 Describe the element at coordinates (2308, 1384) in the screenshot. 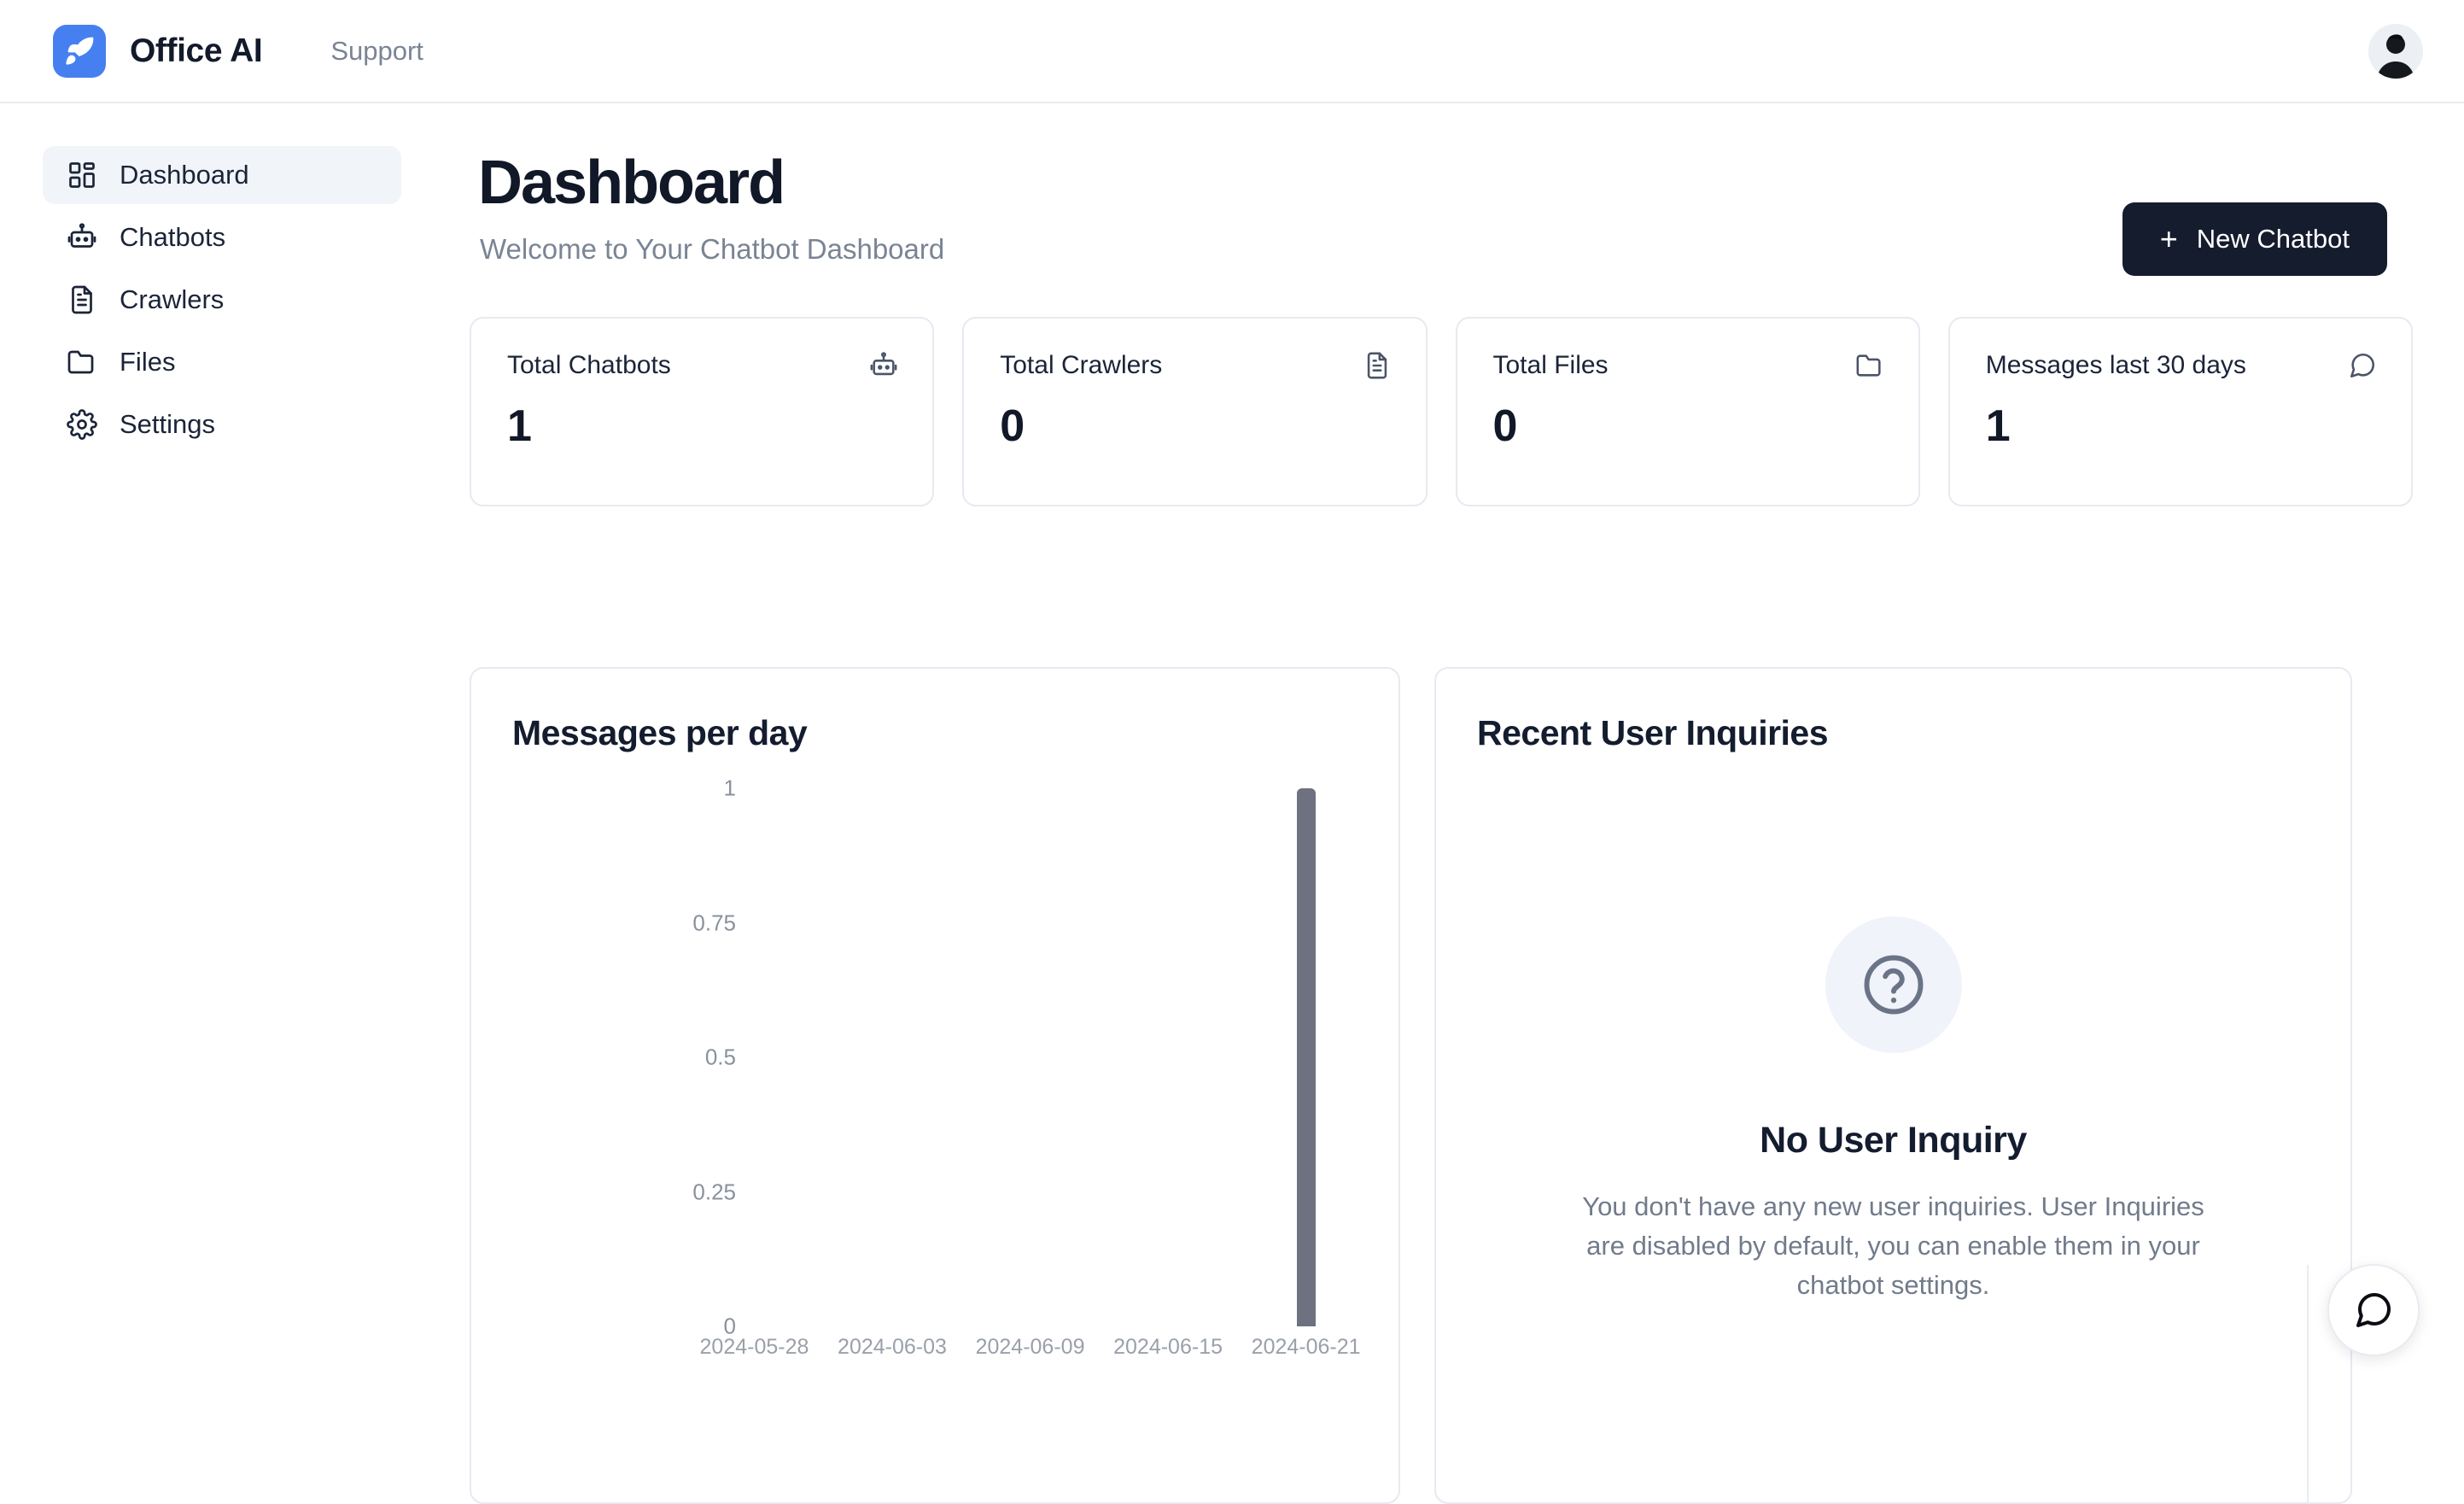

I see `scrollbar-track` at that location.